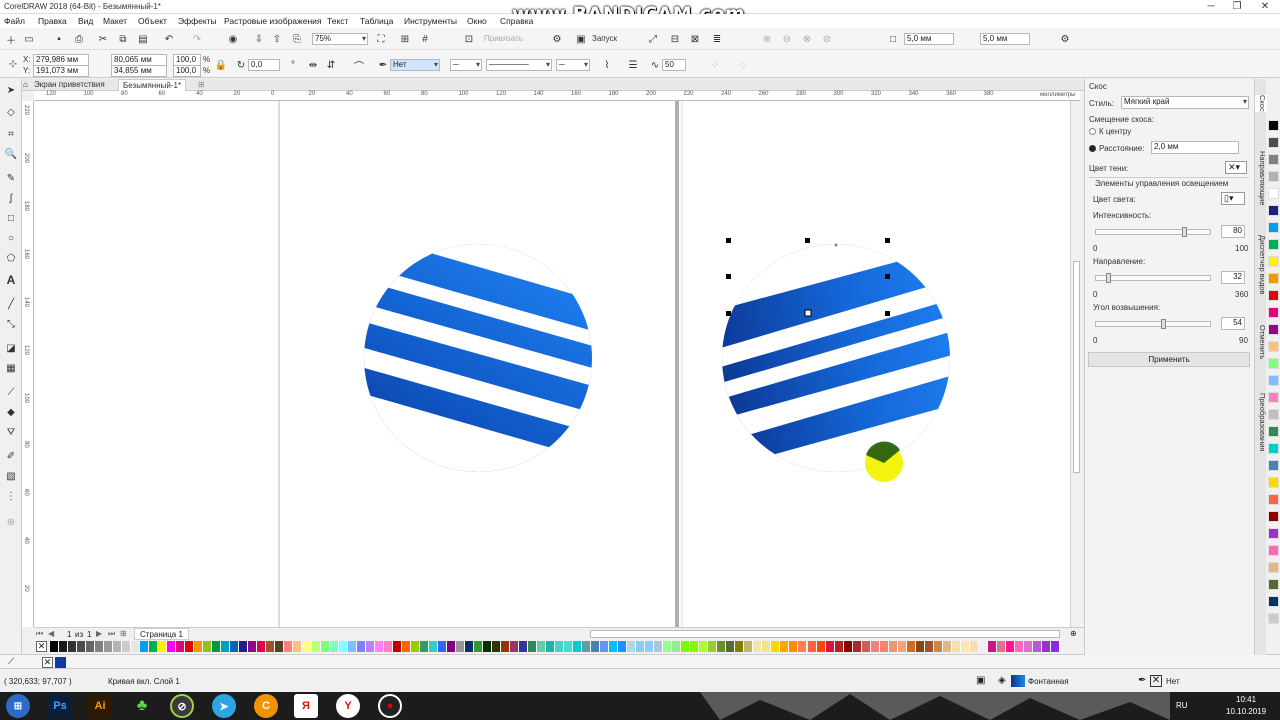 The width and height of the screenshot is (1280, 720). What do you see at coordinates (503, 38) in the screenshot?
I see `snap-to-dropdown: Привязать` at bounding box center [503, 38].